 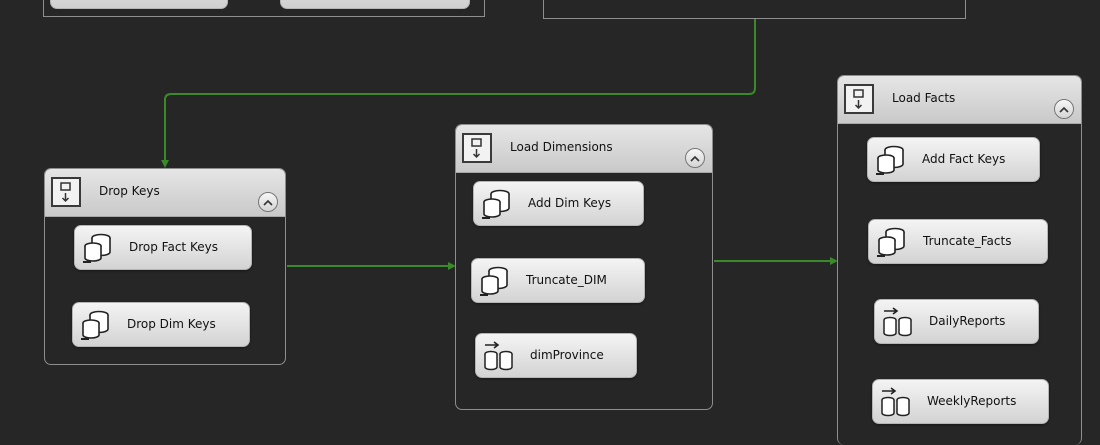 What do you see at coordinates (967, 321) in the screenshot?
I see `task-label: DailyReports` at bounding box center [967, 321].